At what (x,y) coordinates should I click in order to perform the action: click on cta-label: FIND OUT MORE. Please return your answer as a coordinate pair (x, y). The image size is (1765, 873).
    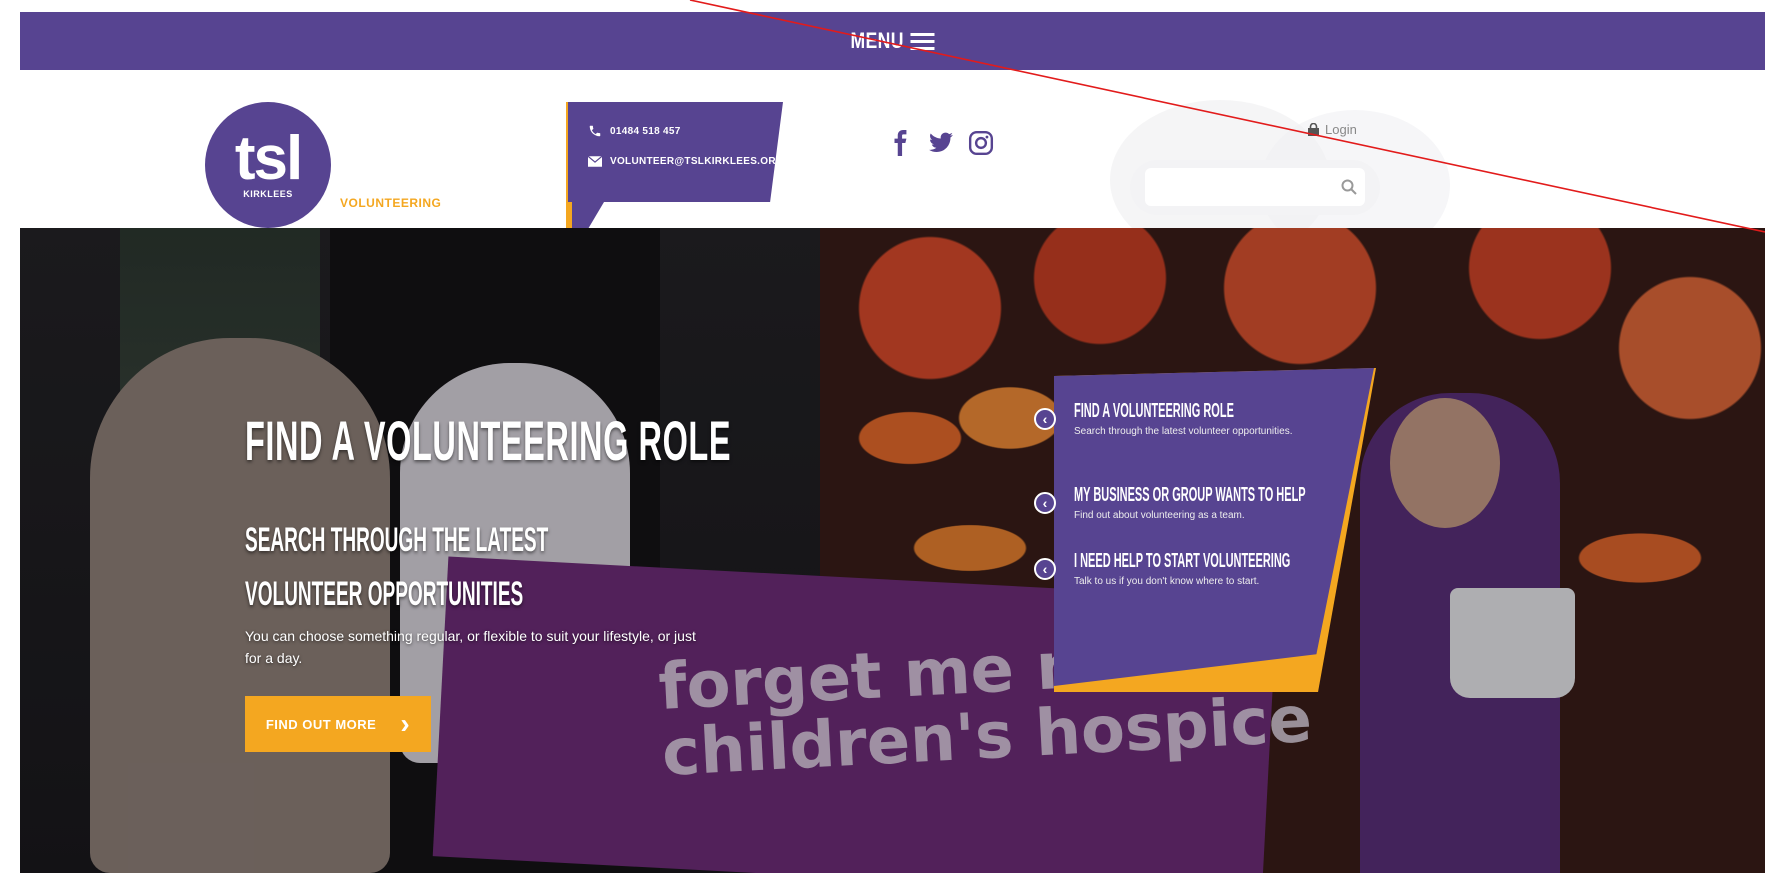
    Looking at the image, I should click on (321, 724).